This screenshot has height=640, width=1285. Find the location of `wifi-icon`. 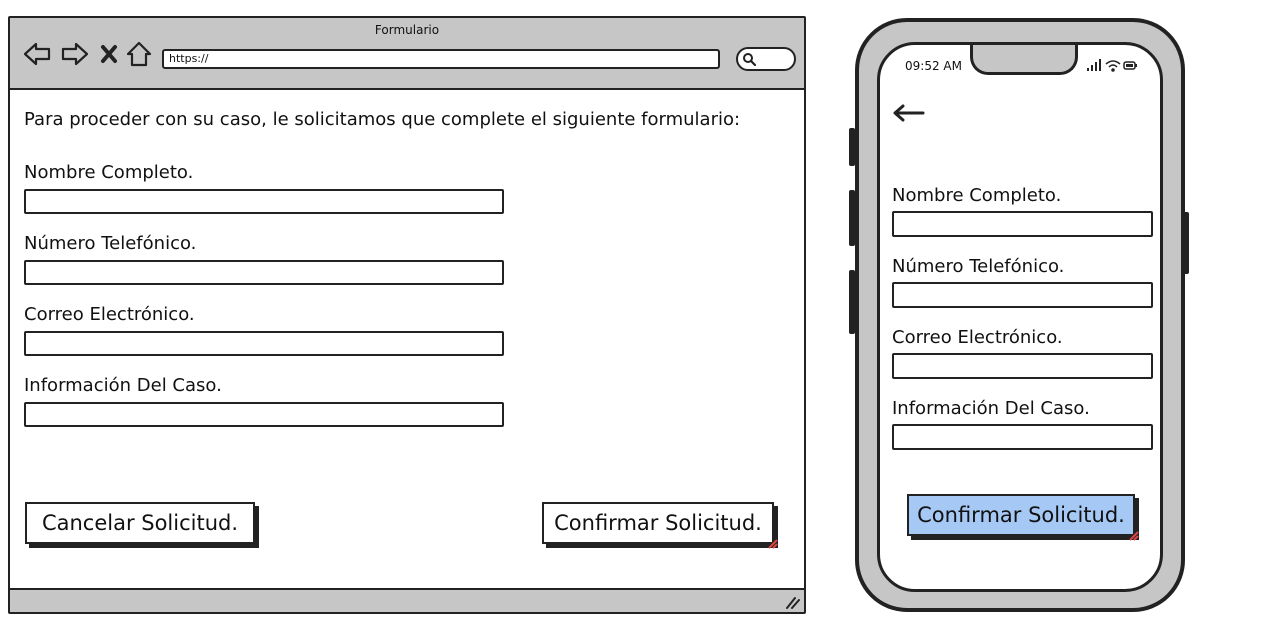

wifi-icon is located at coordinates (1113, 66).